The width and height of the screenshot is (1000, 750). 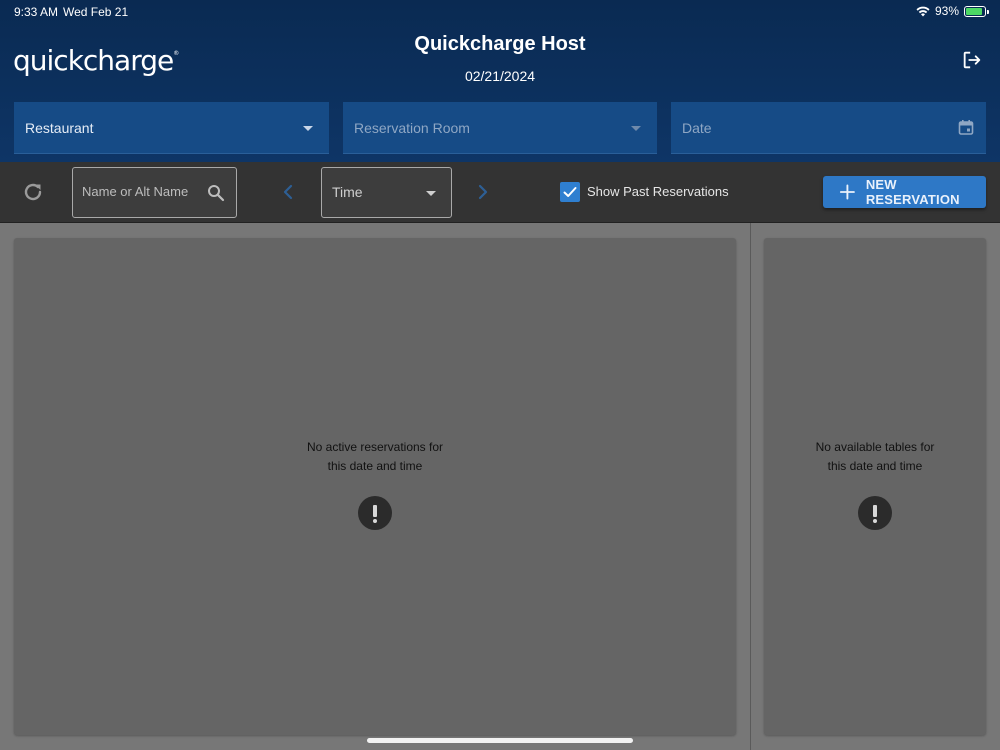 I want to click on header-date: 02/21/2024, so click(x=500, y=76).